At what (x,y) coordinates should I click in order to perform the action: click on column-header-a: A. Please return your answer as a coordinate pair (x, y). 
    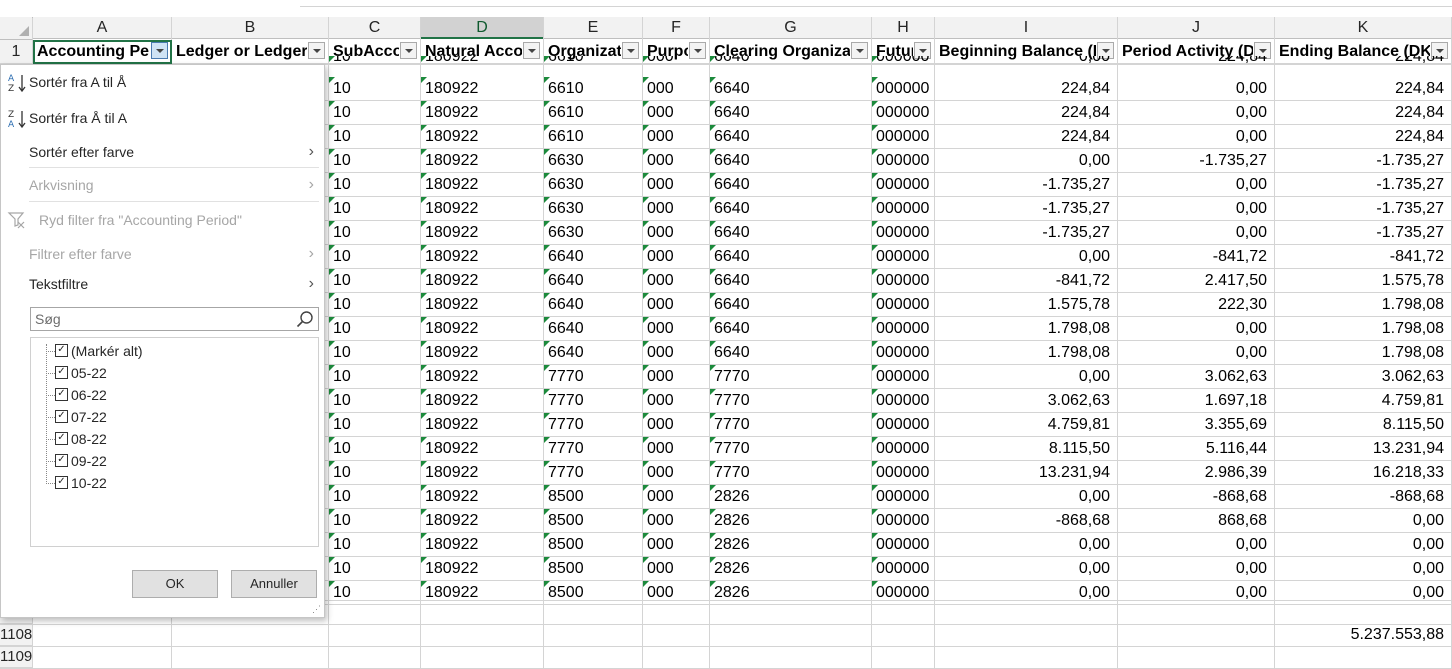
    Looking at the image, I should click on (102, 28).